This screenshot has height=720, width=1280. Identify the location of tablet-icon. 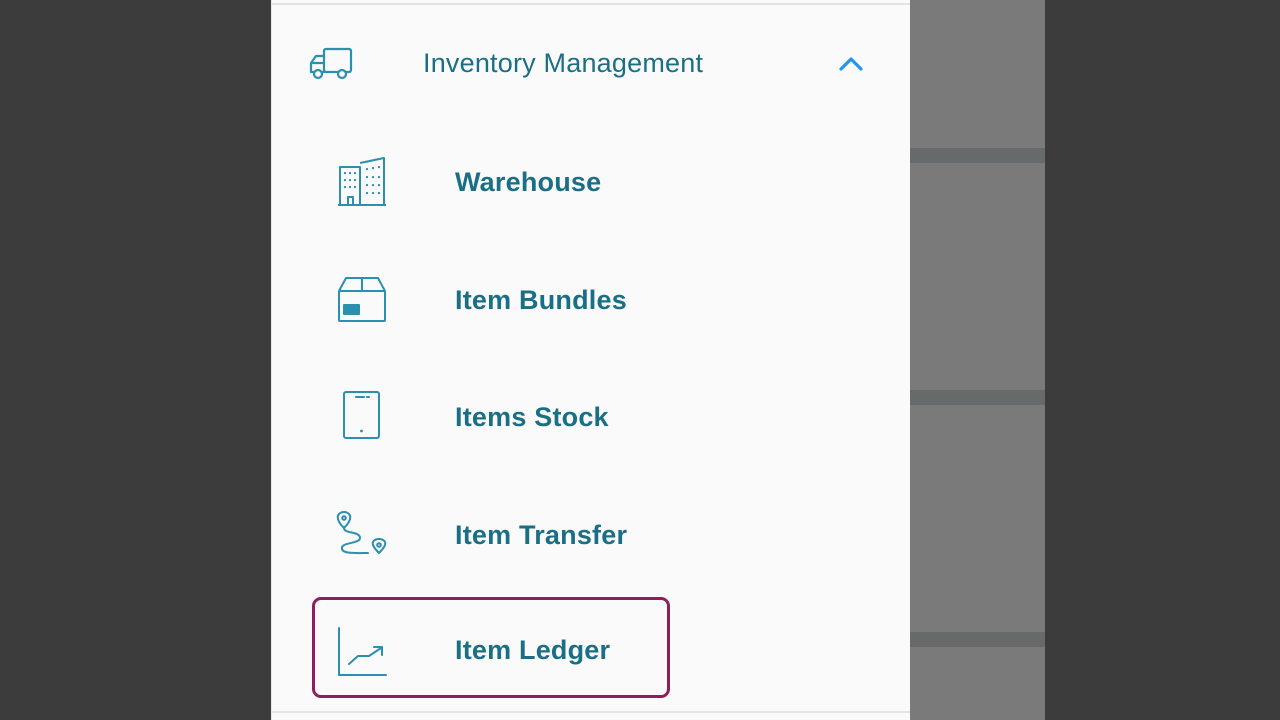
(362, 417).